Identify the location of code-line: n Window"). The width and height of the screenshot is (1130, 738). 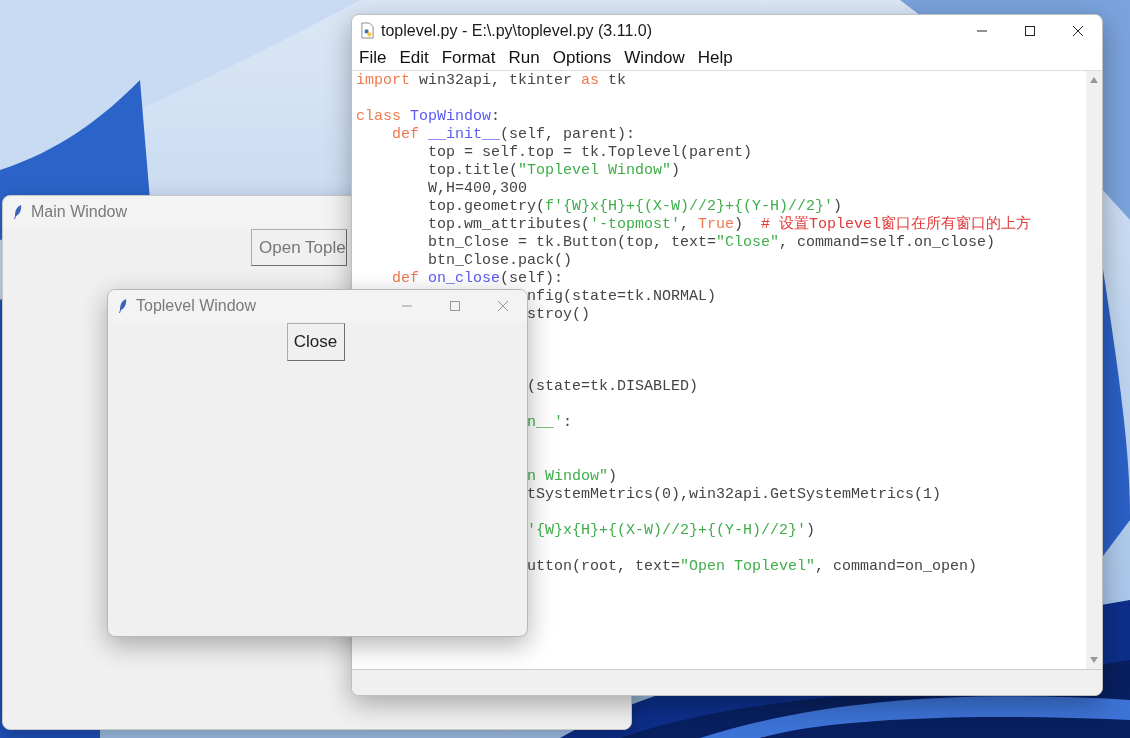
(572, 476).